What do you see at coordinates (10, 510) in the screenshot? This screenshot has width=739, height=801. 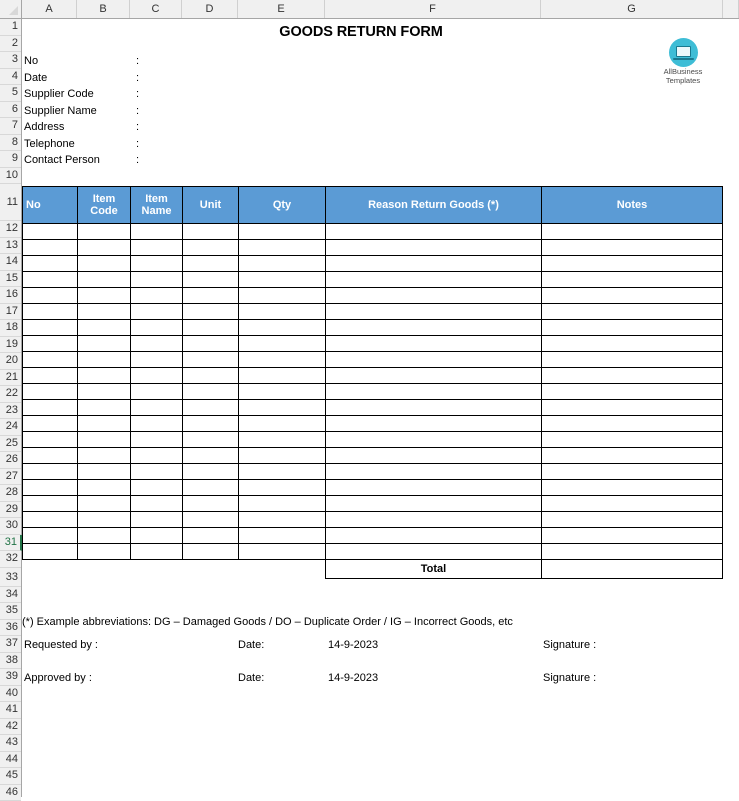 I see `row-header-29: 29` at bounding box center [10, 510].